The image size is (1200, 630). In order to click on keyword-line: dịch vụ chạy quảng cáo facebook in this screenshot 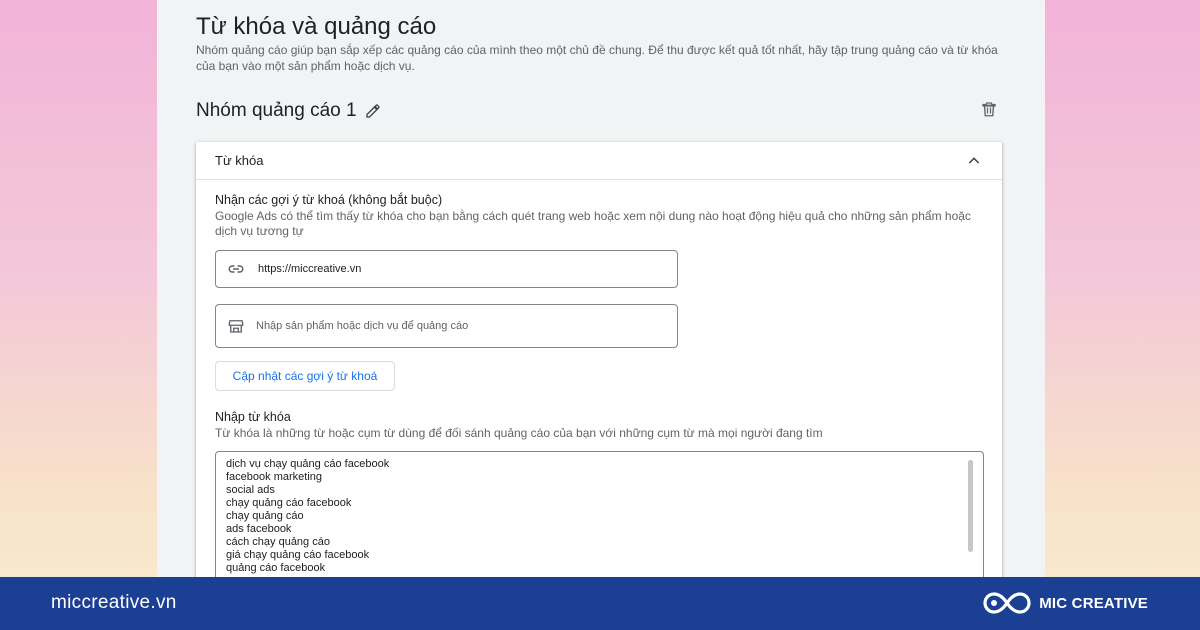, I will do `click(308, 464)`.